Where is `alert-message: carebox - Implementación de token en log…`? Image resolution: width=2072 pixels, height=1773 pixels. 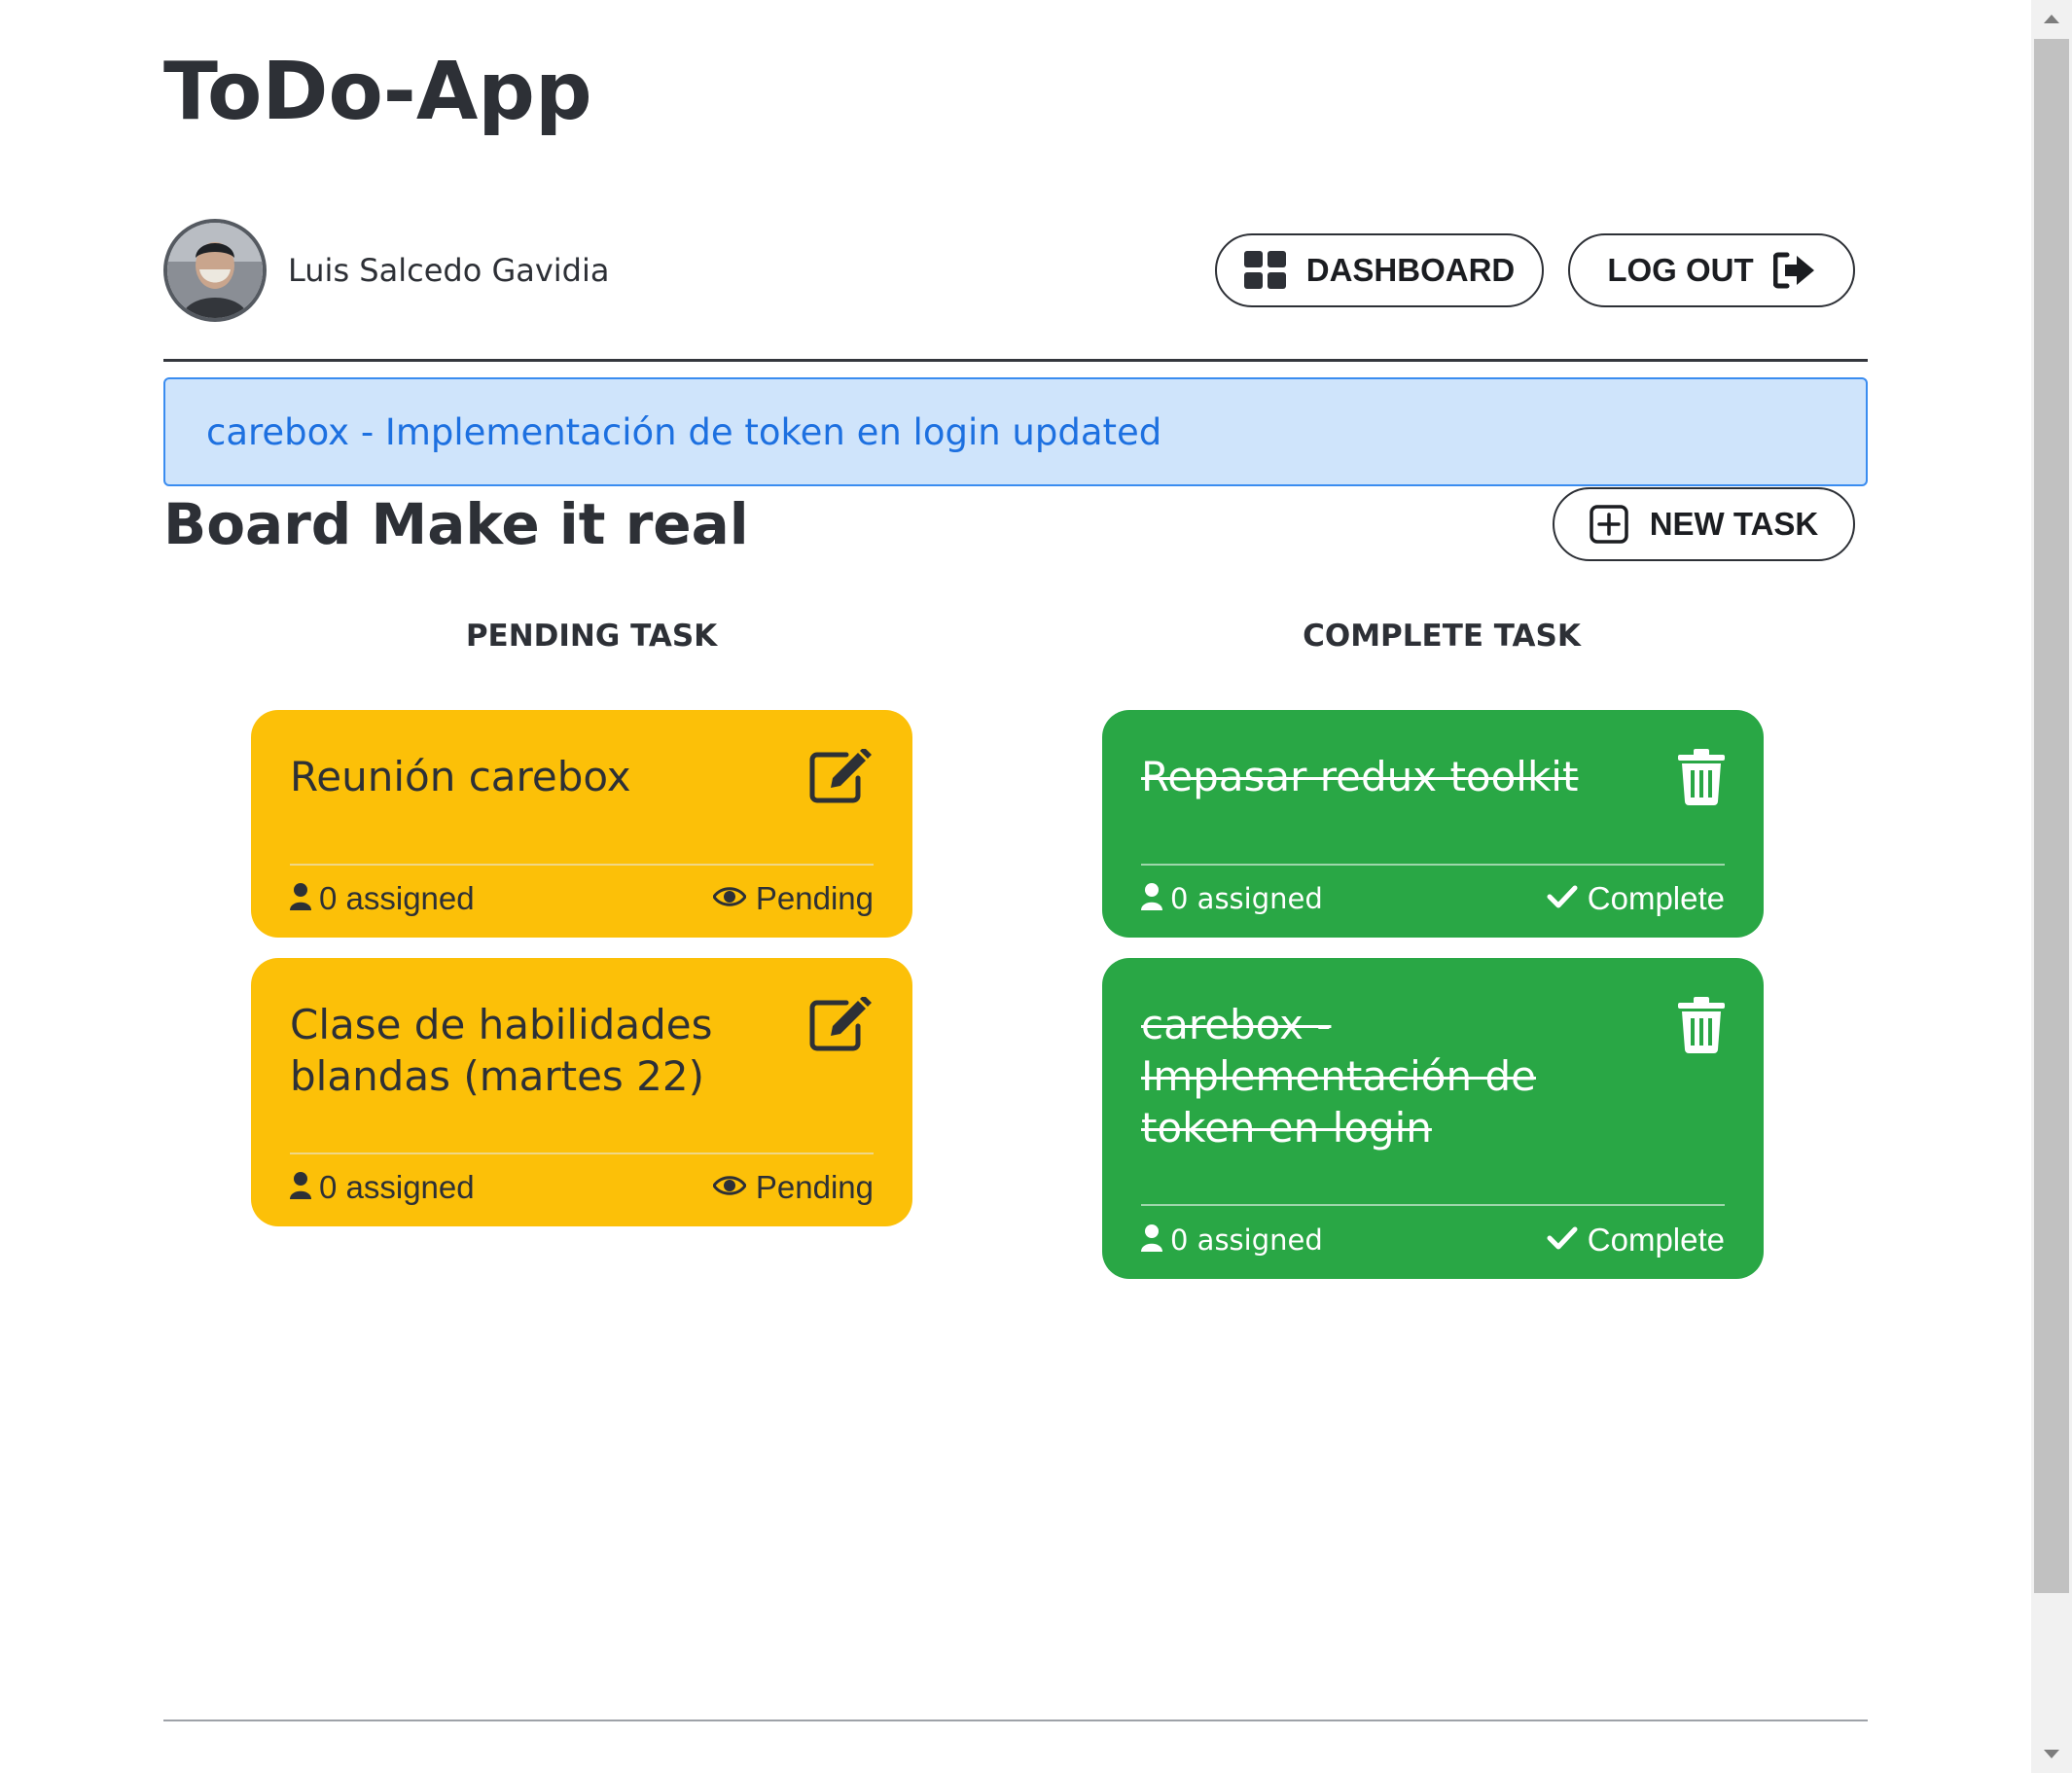 alert-message: carebox - Implementación de token en log… is located at coordinates (684, 431).